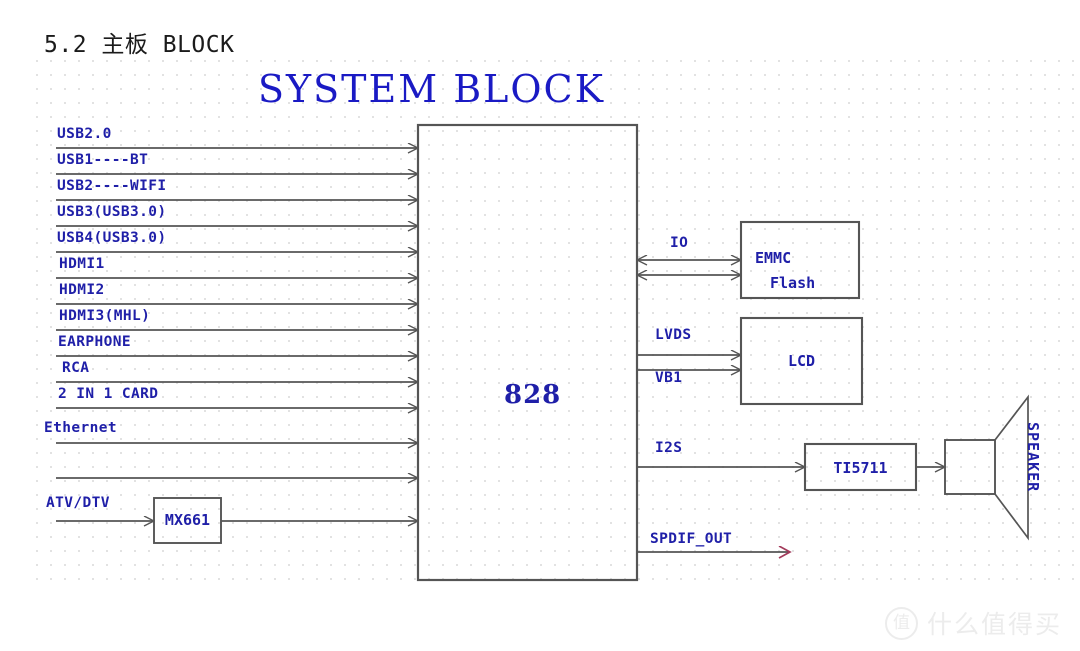 This screenshot has width=1080, height=651. Describe the element at coordinates (669, 378) in the screenshot. I see `signal-label-vb1: VB1` at that location.